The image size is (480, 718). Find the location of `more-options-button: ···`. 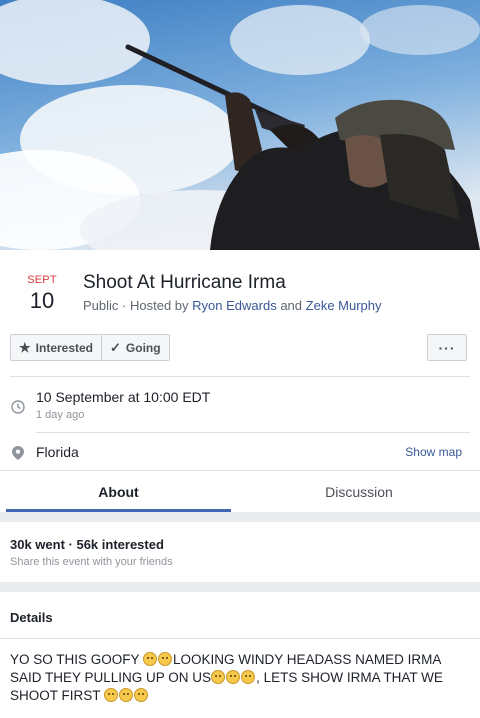

more-options-button: ··· is located at coordinates (447, 347).